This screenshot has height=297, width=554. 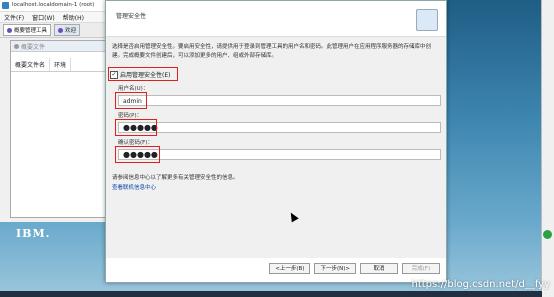 What do you see at coordinates (31, 64) in the screenshot?
I see `column-header-profile-name: 概要文件名` at bounding box center [31, 64].